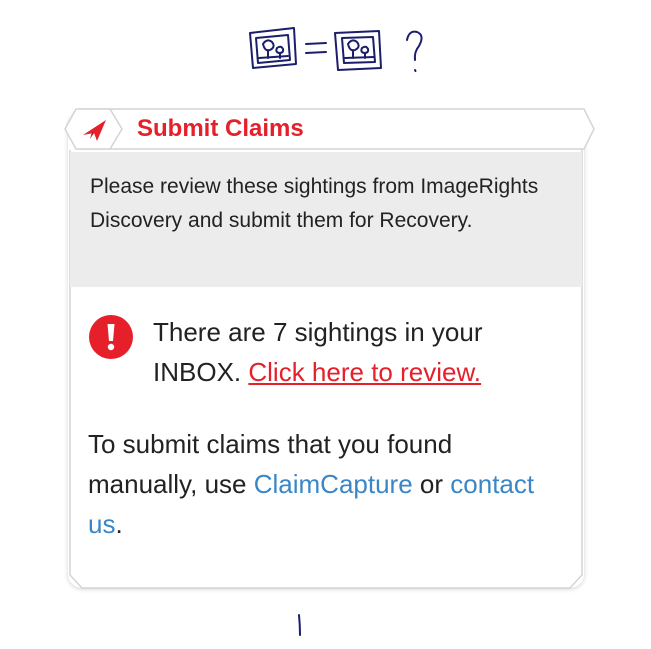  Describe the element at coordinates (337, 129) in the screenshot. I see `header-banner` at that location.